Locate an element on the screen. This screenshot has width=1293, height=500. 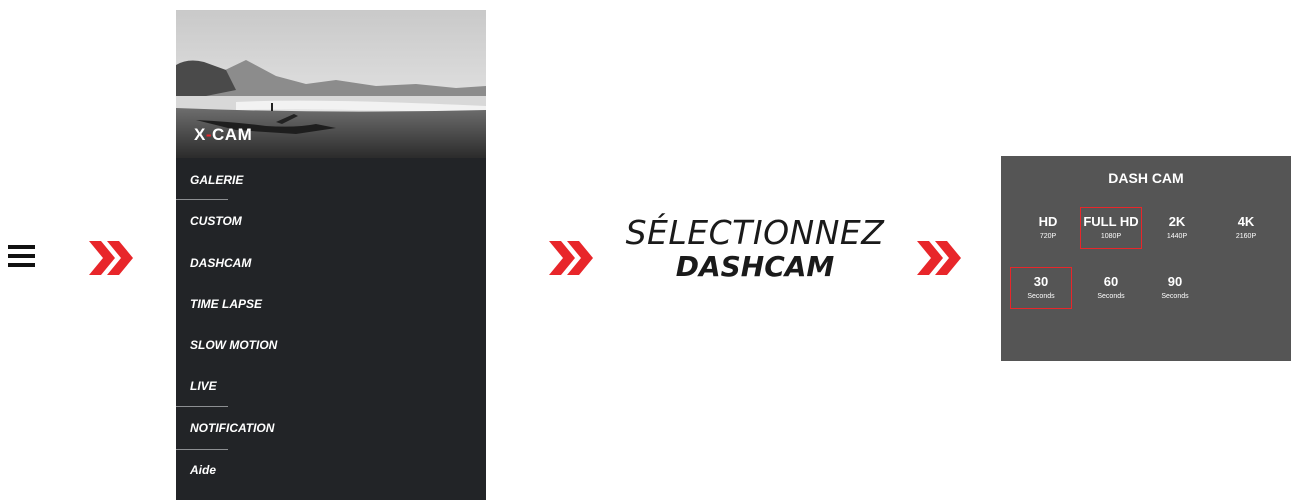
menu-item-custom: CUSTOM is located at coordinates (330, 221).